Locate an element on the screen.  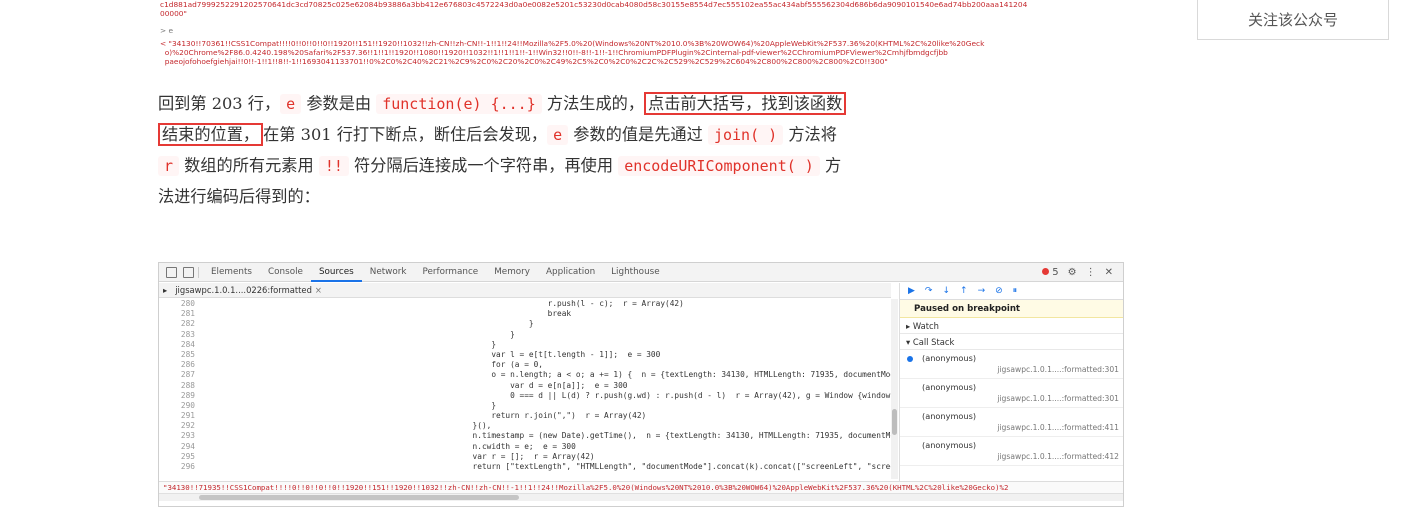
code-line: 280 r.push(l - c); r = Array(42) is located at coordinates (525, 304).